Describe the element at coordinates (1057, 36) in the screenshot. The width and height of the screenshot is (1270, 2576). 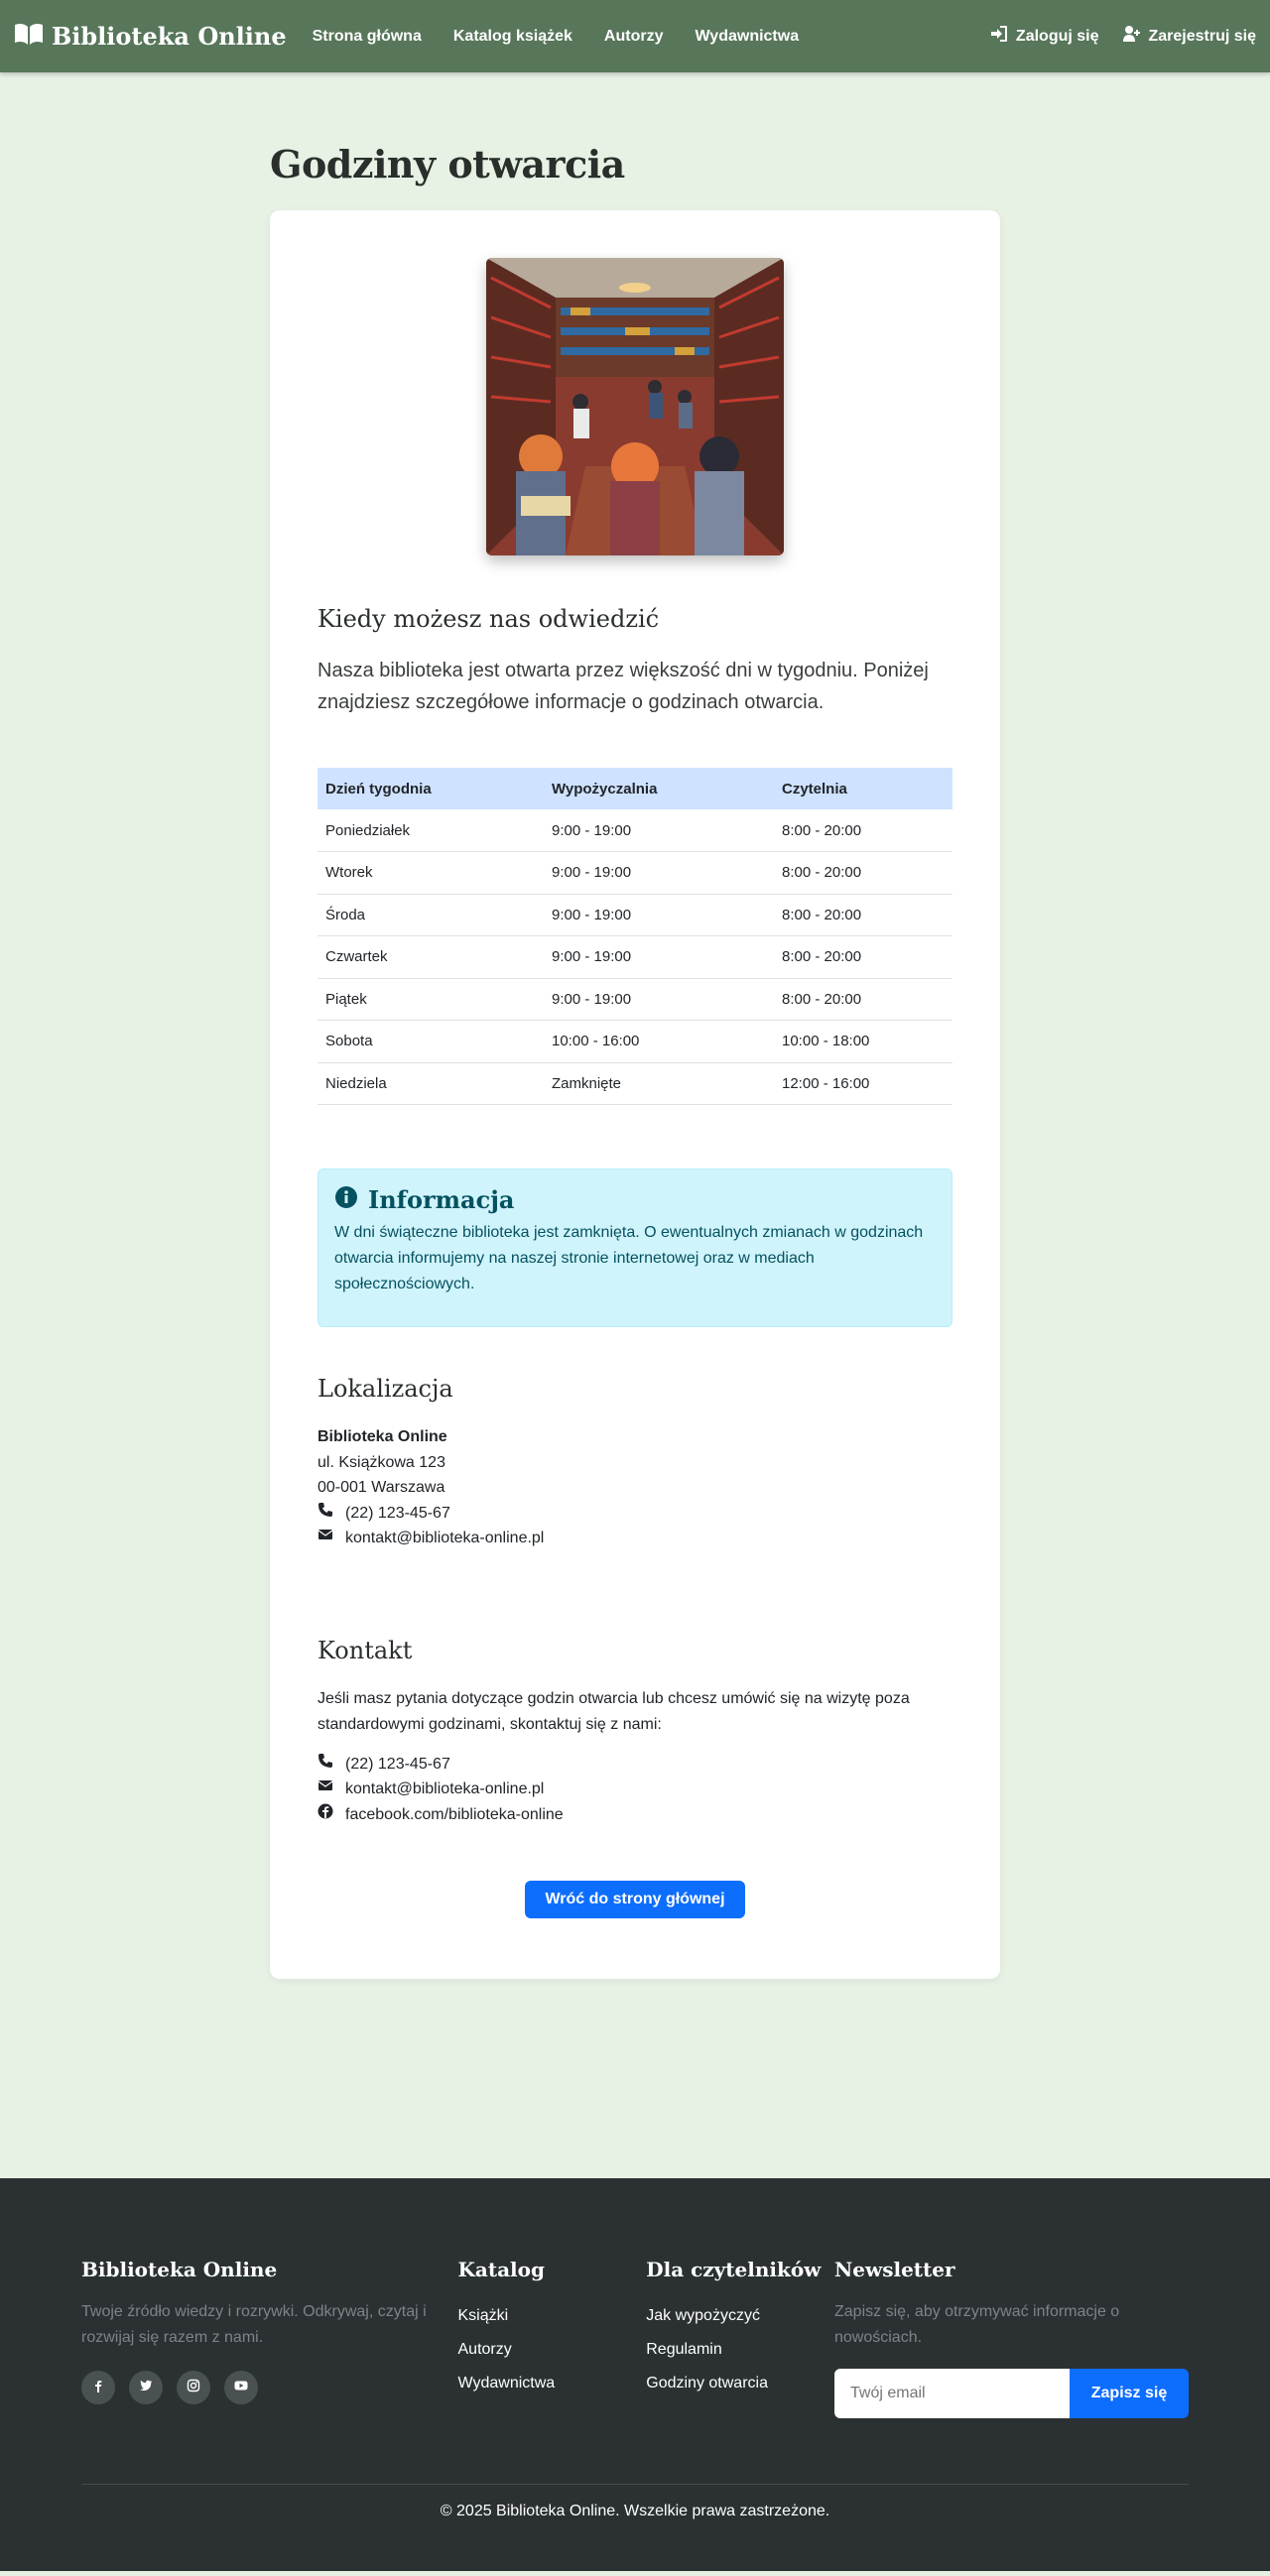
I see `login-label: Zaloguj się` at that location.